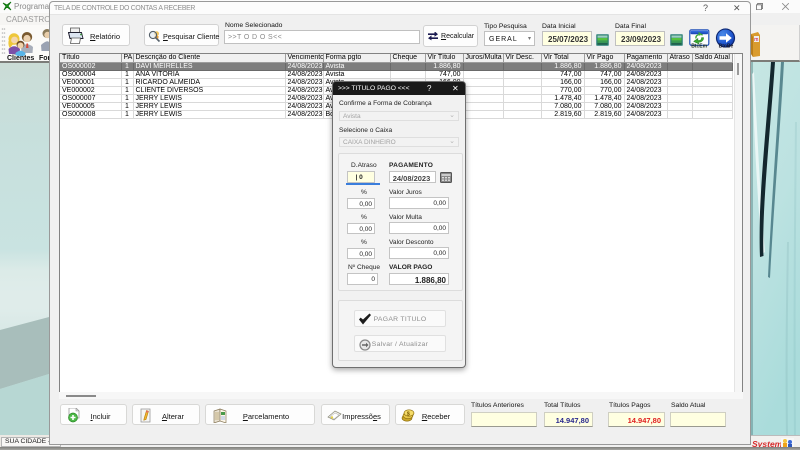 The height and width of the screenshot is (450, 800). I want to click on svg-text: BtnBe, so click(726, 46).